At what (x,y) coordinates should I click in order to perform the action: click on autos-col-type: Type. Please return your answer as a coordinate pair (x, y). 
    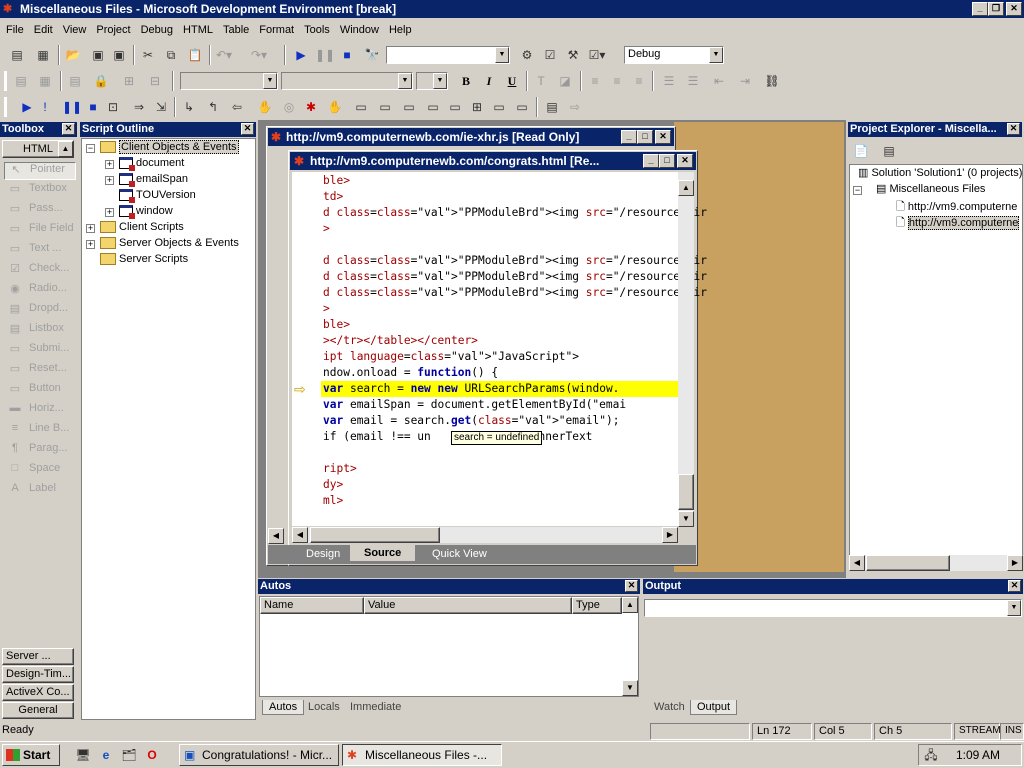
    Looking at the image, I should click on (597, 605).